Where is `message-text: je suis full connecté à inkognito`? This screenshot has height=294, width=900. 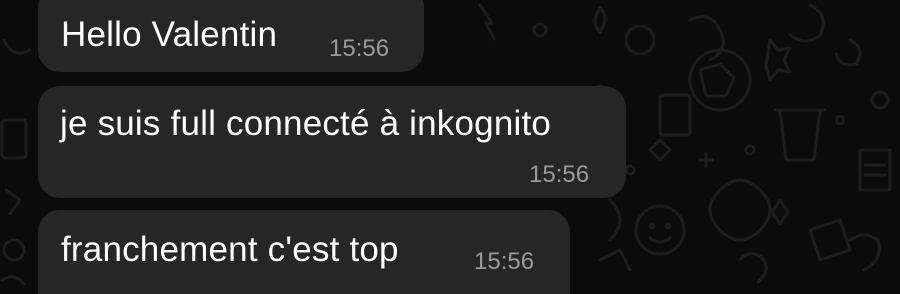
message-text: je suis full connecté à inkognito is located at coordinates (306, 123).